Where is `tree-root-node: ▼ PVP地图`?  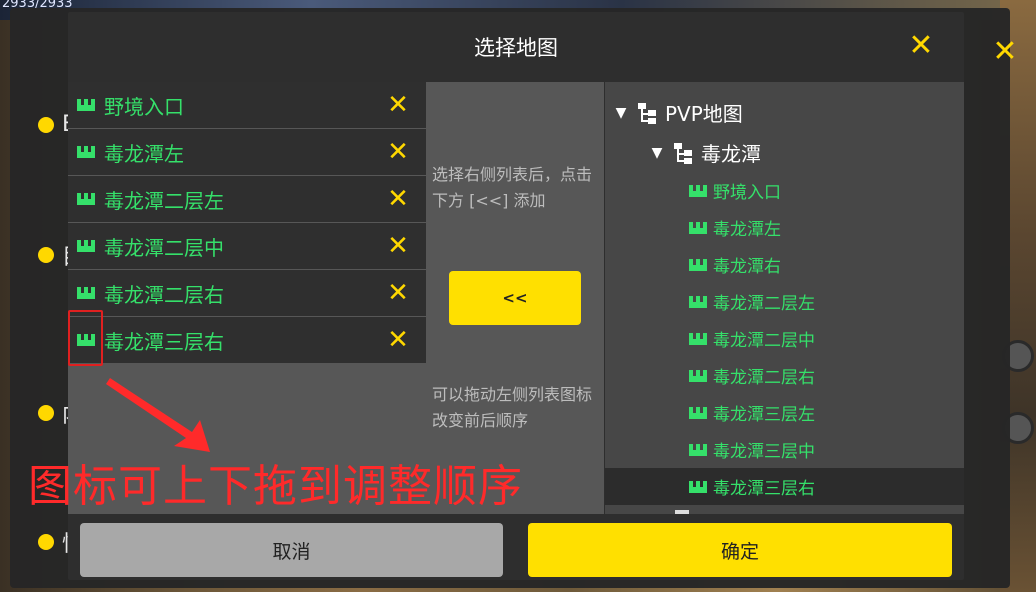 tree-root-node: ▼ PVP地图 is located at coordinates (678, 112).